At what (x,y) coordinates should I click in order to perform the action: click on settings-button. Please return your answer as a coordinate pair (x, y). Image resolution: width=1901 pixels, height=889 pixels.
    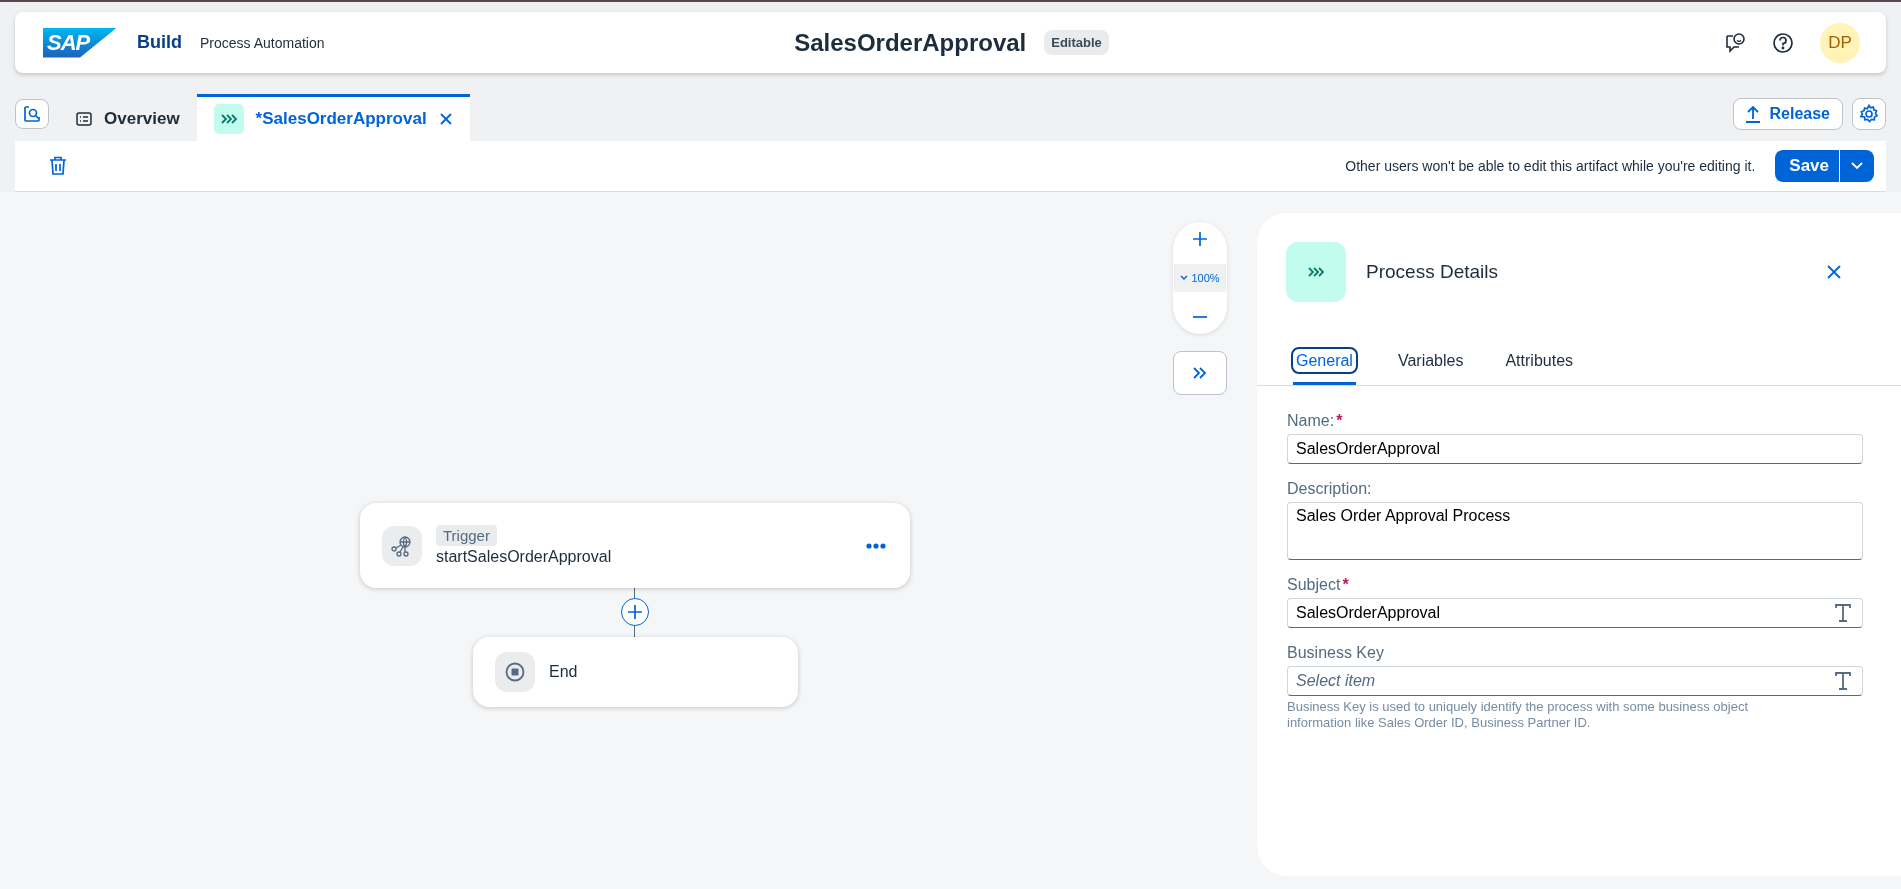
    Looking at the image, I should click on (1869, 114).